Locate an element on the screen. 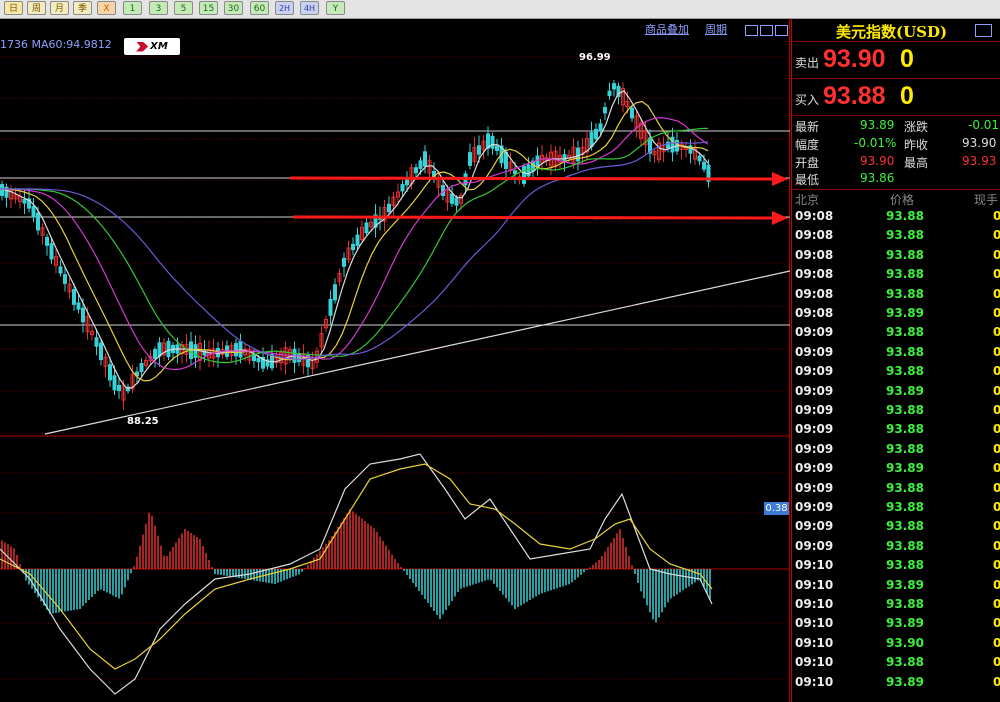 Image resolution: width=1000 pixels, height=702 pixels. tick-row: 09:10 93.90 0 is located at coordinates (896, 645).